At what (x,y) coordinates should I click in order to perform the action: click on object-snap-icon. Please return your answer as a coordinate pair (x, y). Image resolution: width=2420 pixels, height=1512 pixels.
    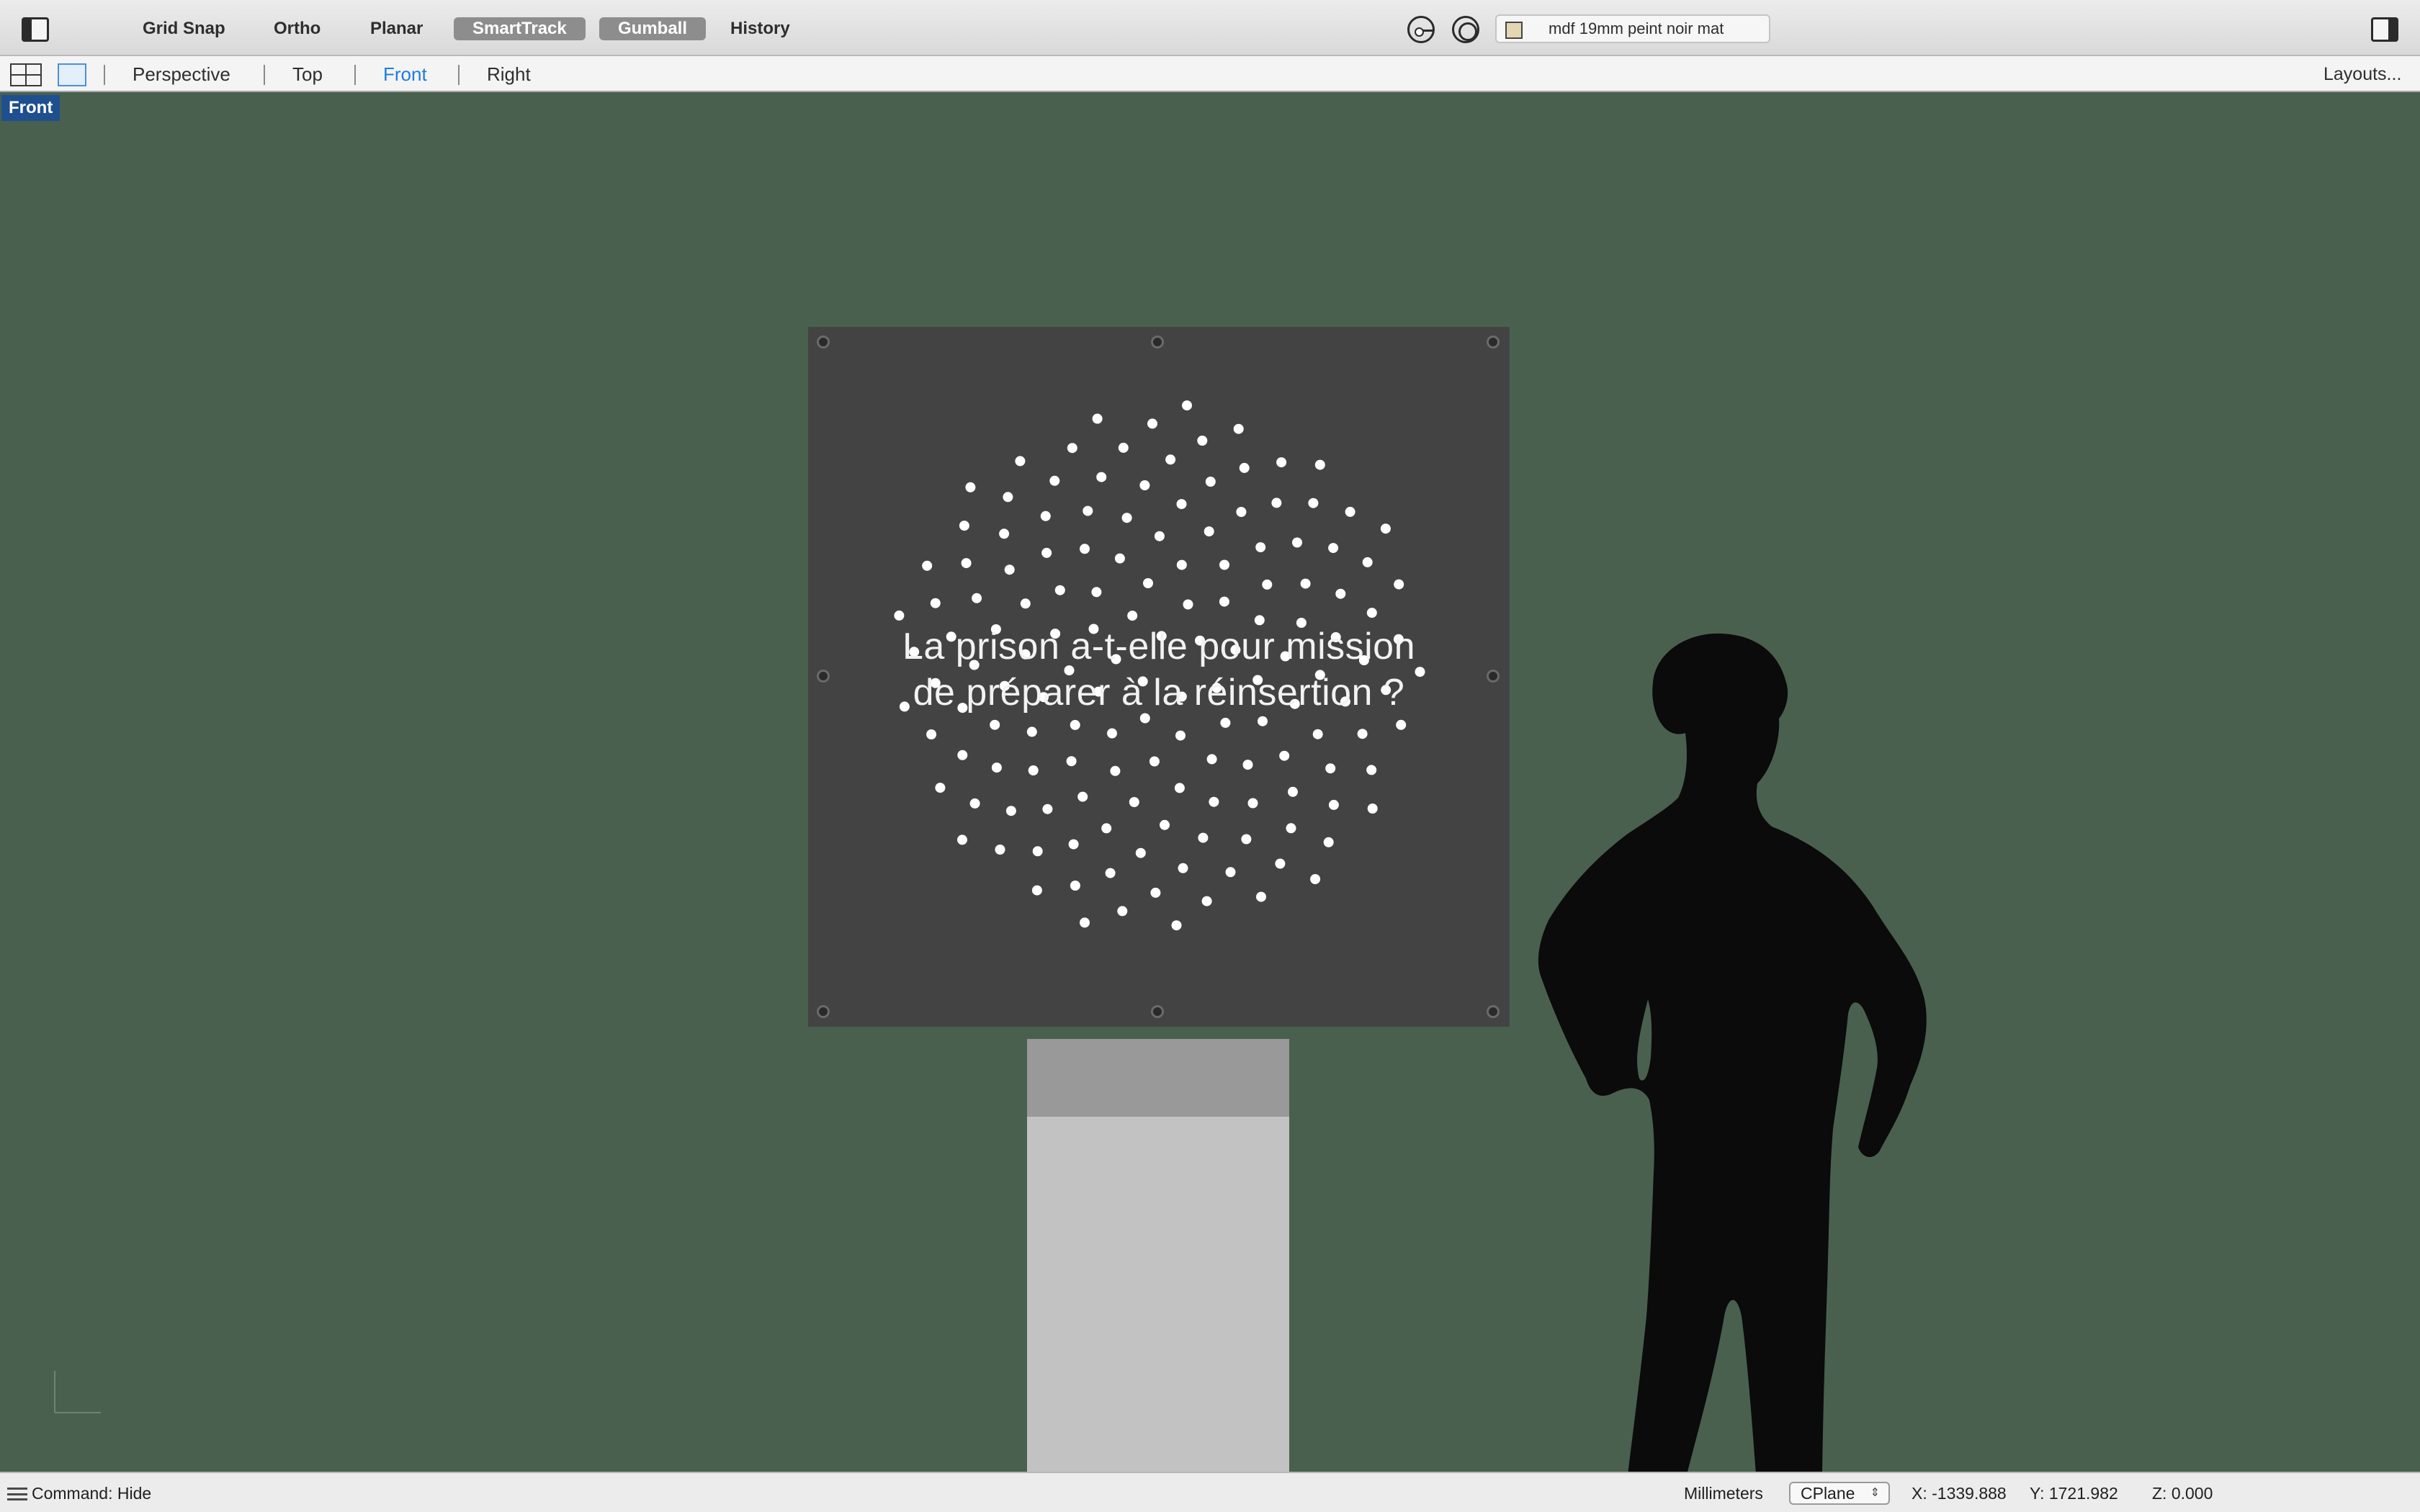
    Looking at the image, I should click on (1421, 29).